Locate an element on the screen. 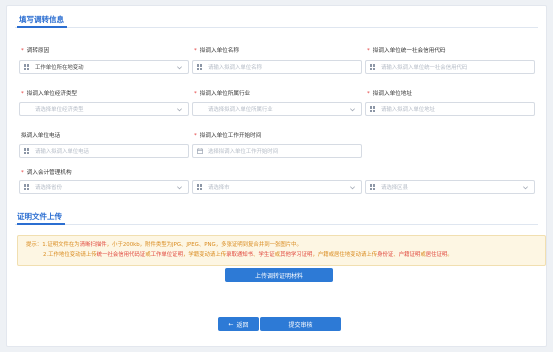  district-placeholder: 请选择区县 is located at coordinates (394, 188).